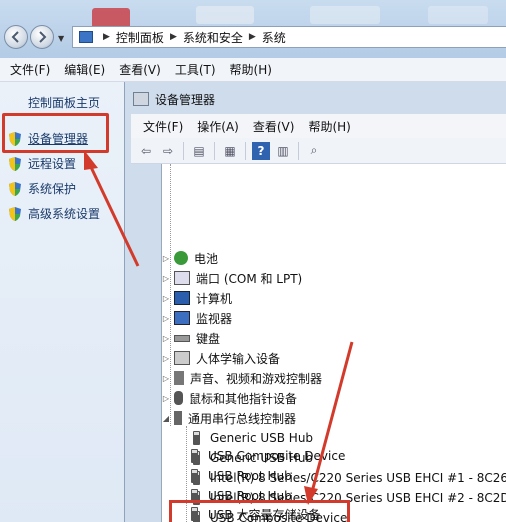  What do you see at coordinates (197, 298) in the screenshot?
I see `tree-node-computer: ▷ 计算机` at bounding box center [197, 298].